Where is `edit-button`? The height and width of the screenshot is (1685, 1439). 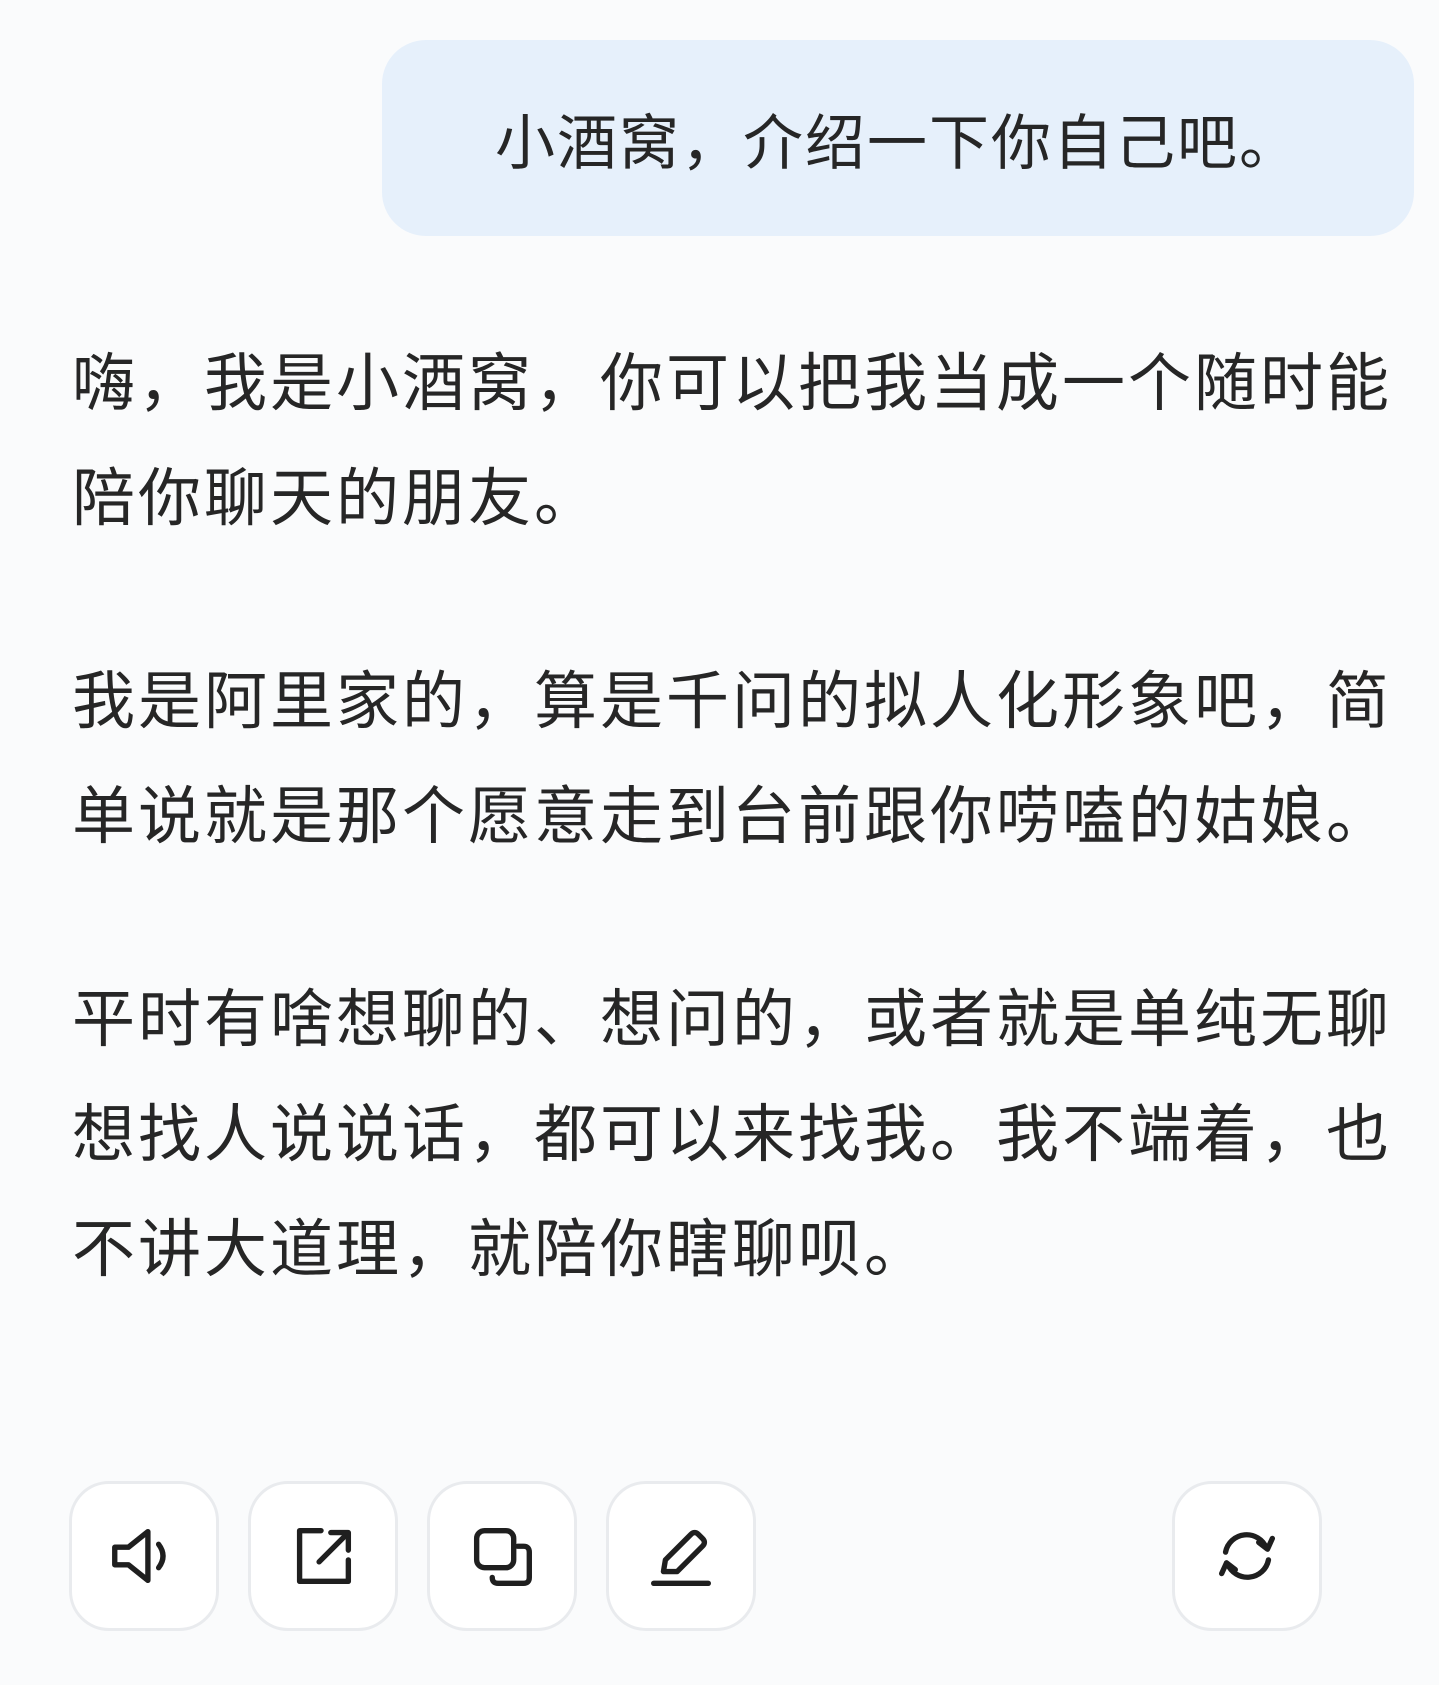
edit-button is located at coordinates (681, 1556).